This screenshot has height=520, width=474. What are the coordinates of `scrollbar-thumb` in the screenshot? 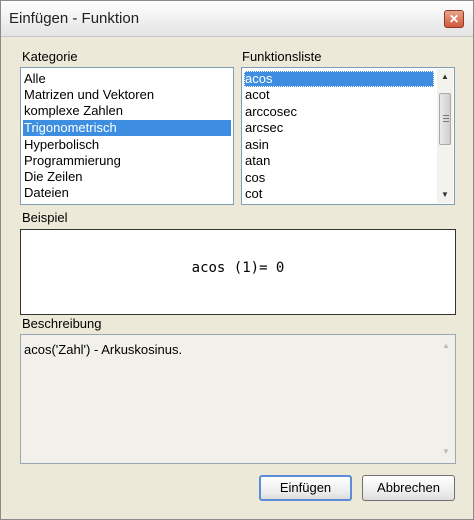 It's located at (445, 119).